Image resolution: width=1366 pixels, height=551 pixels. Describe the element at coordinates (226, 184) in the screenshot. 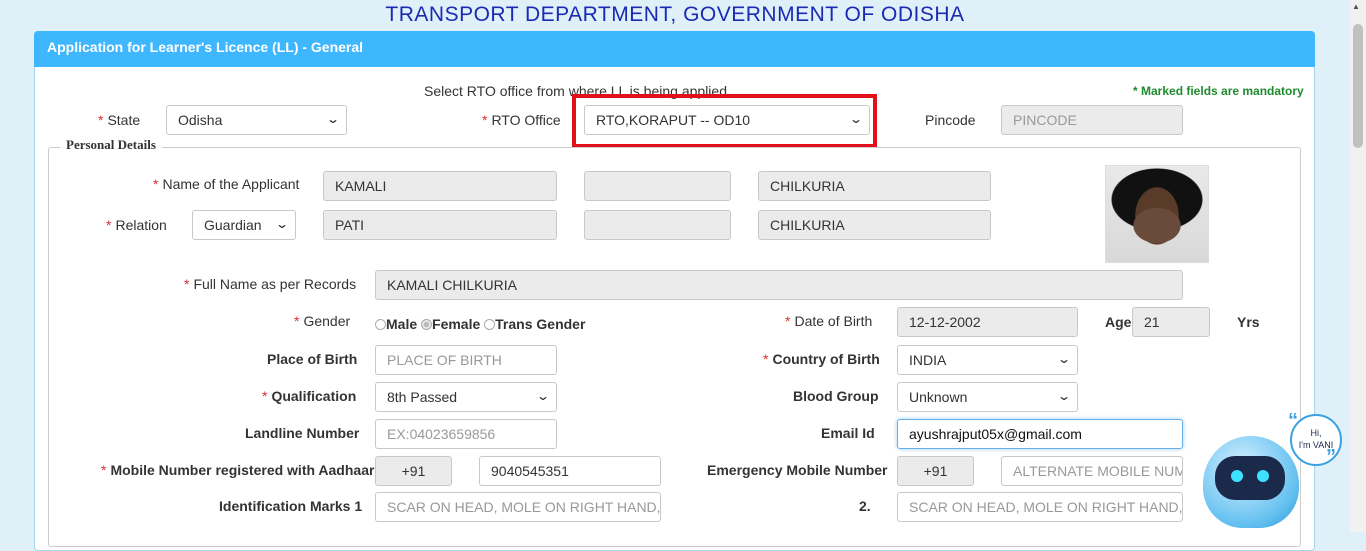

I see `applicant-name-label: * Name of the Applicant` at that location.